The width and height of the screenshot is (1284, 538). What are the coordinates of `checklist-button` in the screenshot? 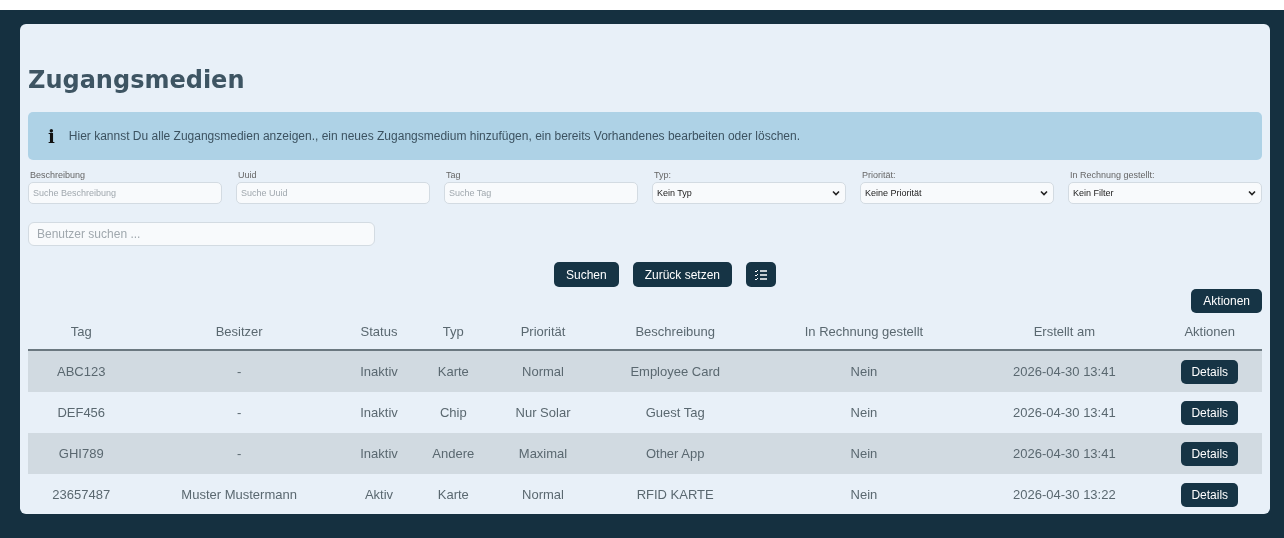 It's located at (761, 274).